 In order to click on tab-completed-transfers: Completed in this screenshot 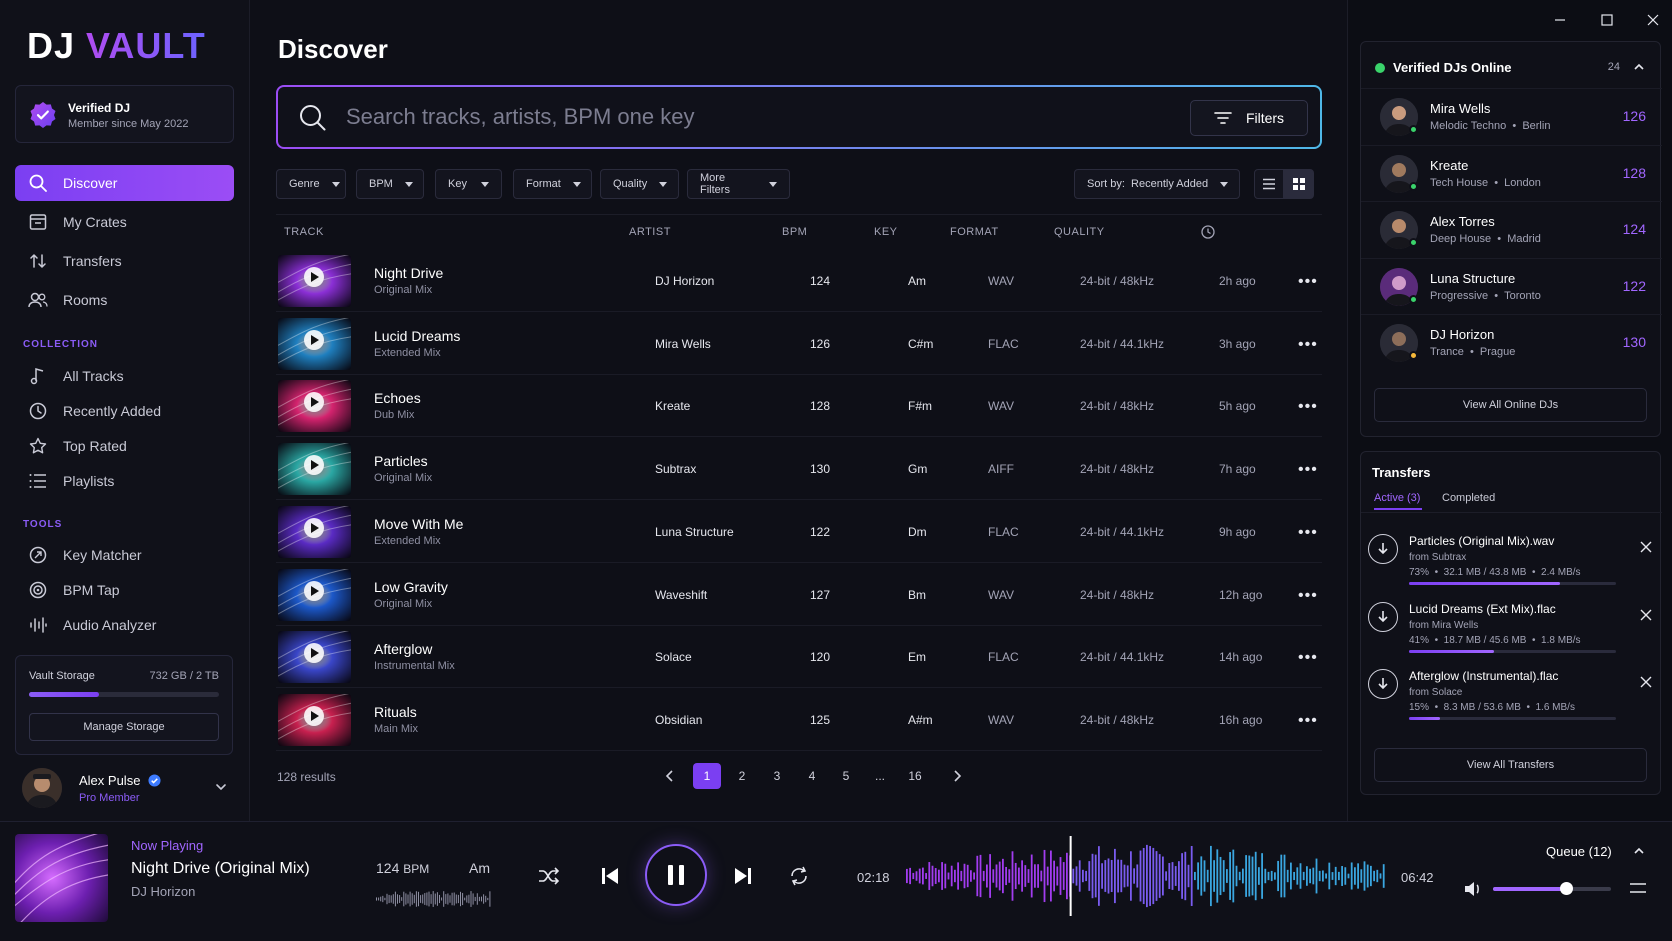, I will do `click(1468, 498)`.